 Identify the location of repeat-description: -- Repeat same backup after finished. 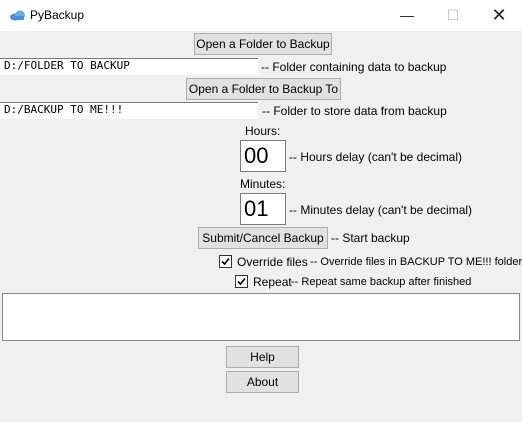
(381, 282).